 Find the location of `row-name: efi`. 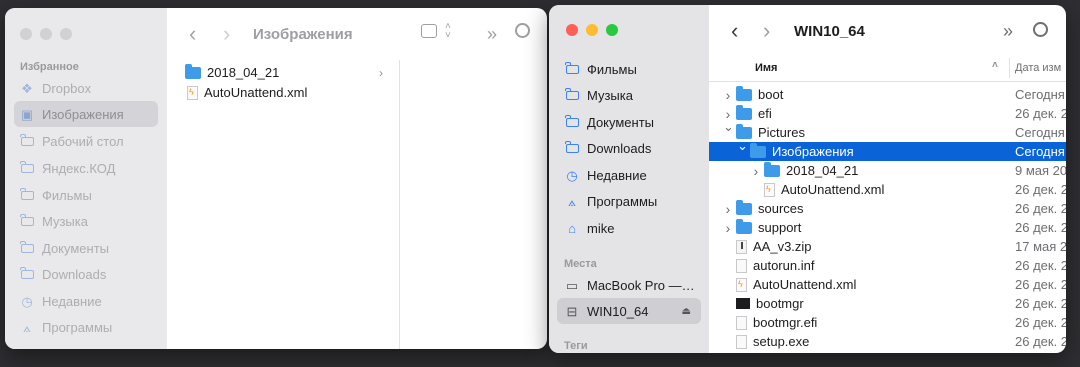

row-name: efi is located at coordinates (754, 112).